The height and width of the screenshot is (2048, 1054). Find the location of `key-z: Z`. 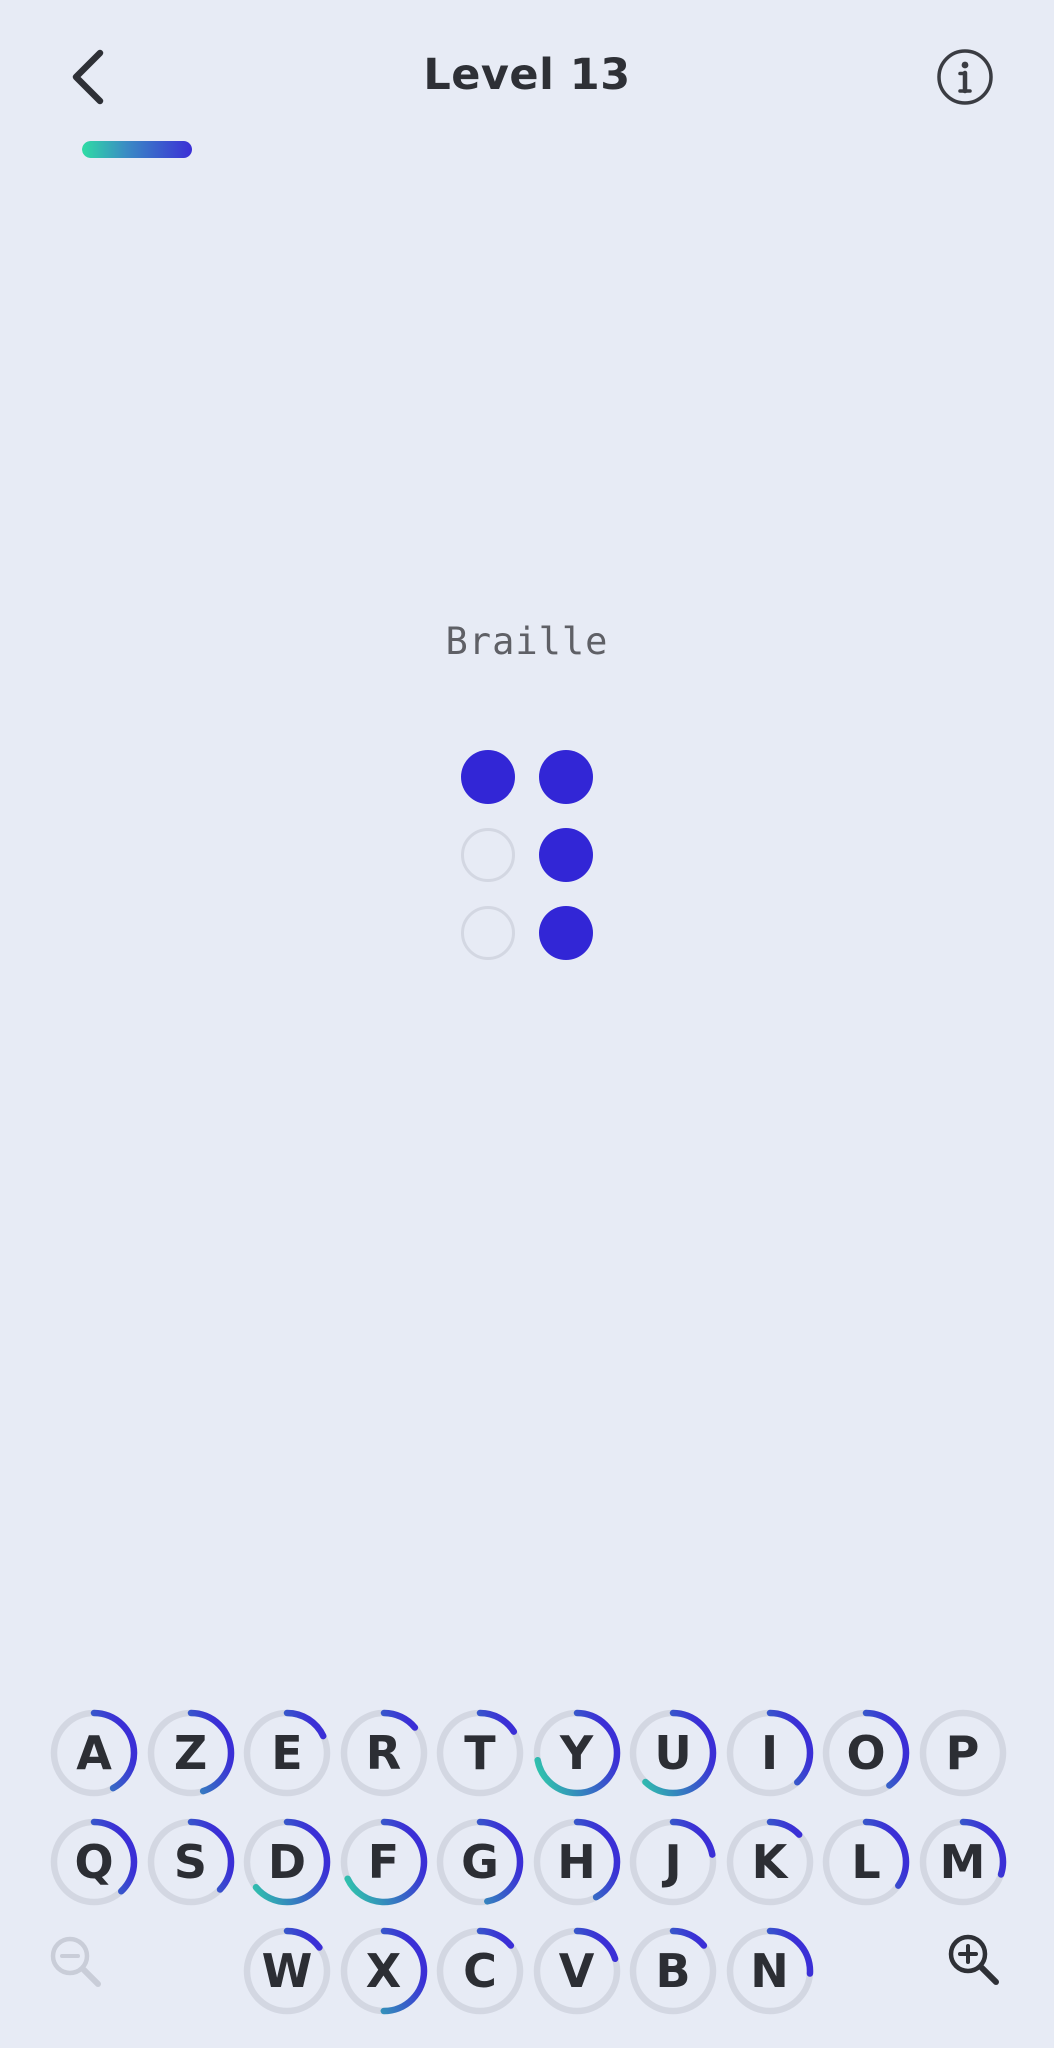

key-z: Z is located at coordinates (191, 1753).